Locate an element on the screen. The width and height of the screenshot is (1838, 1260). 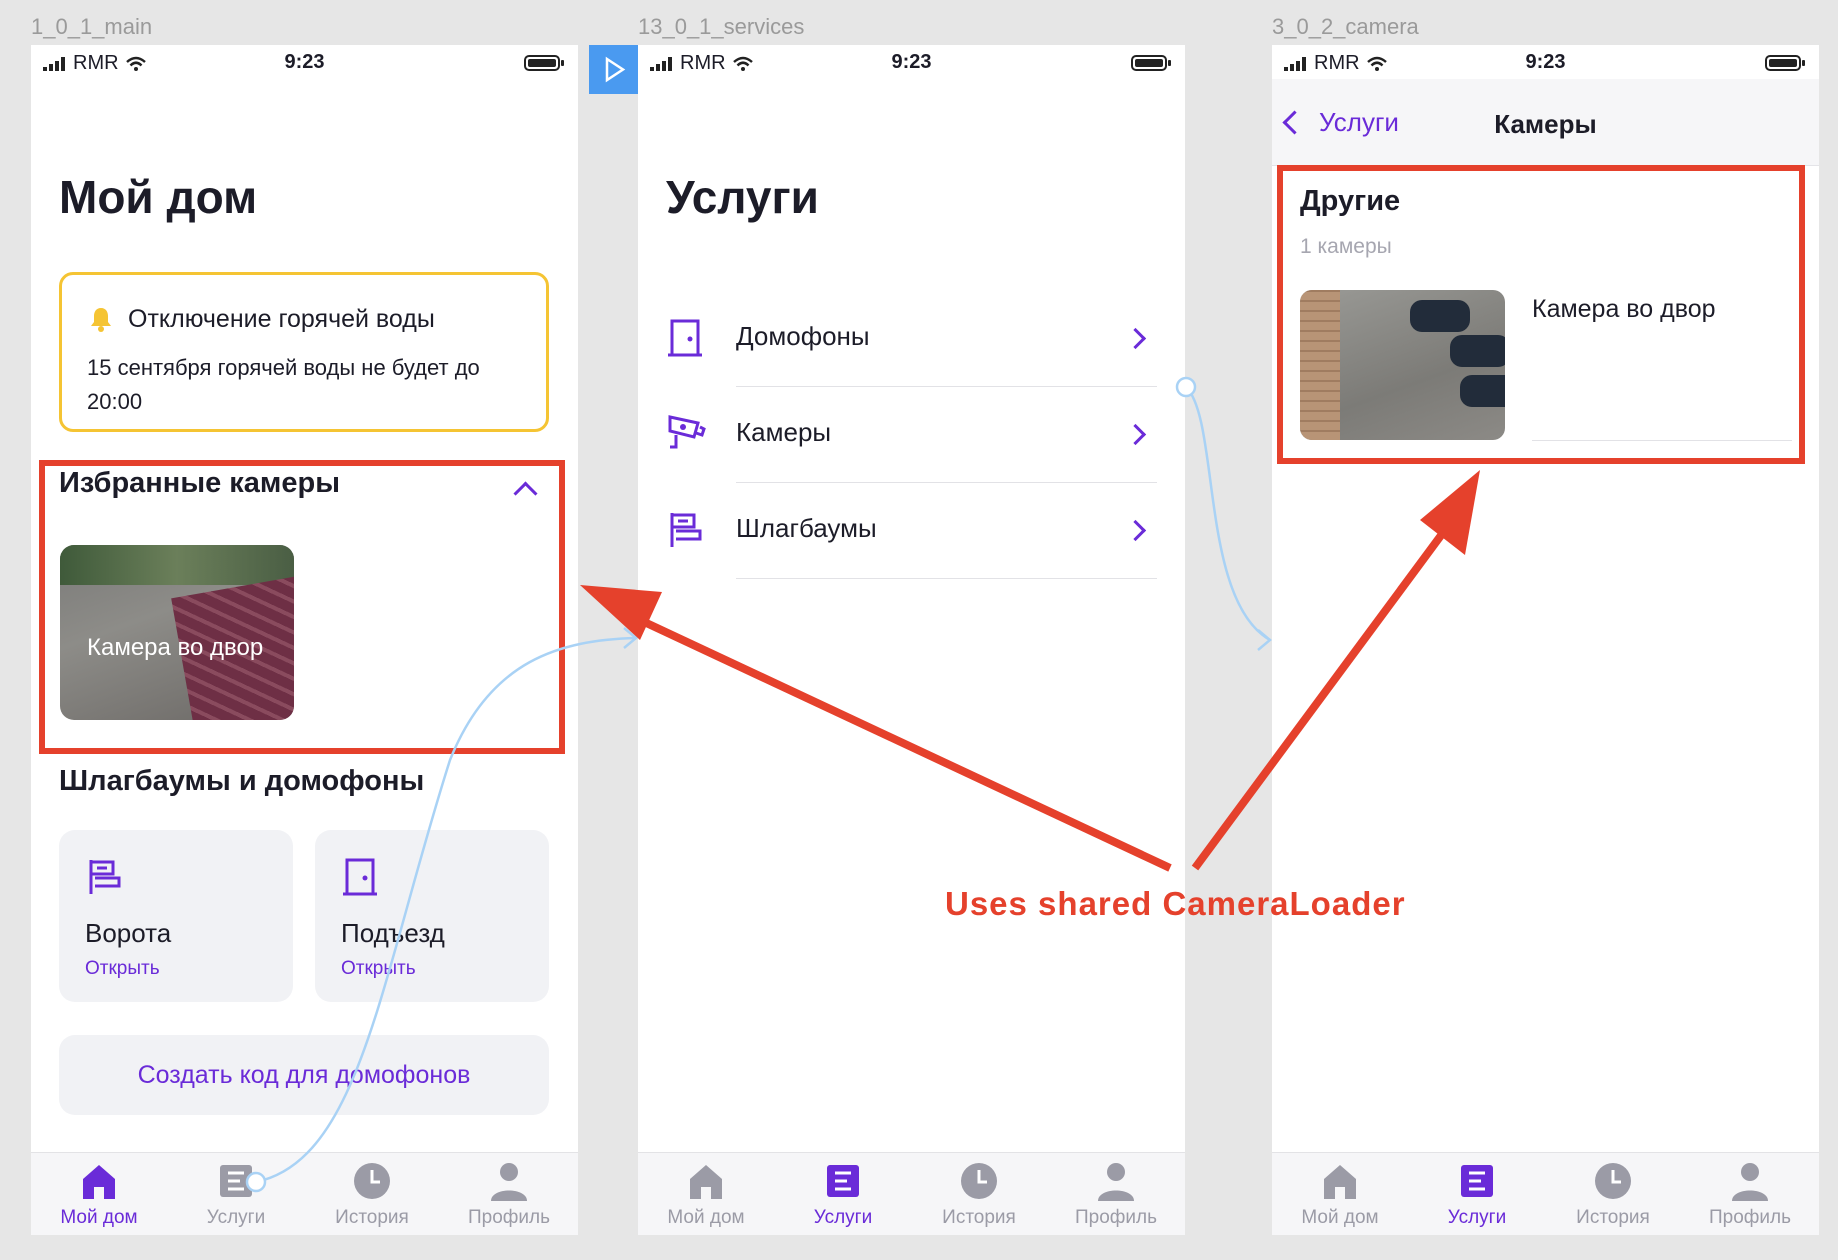
frame-label-camera: 3_0_2_camera is located at coordinates (1345, 26).